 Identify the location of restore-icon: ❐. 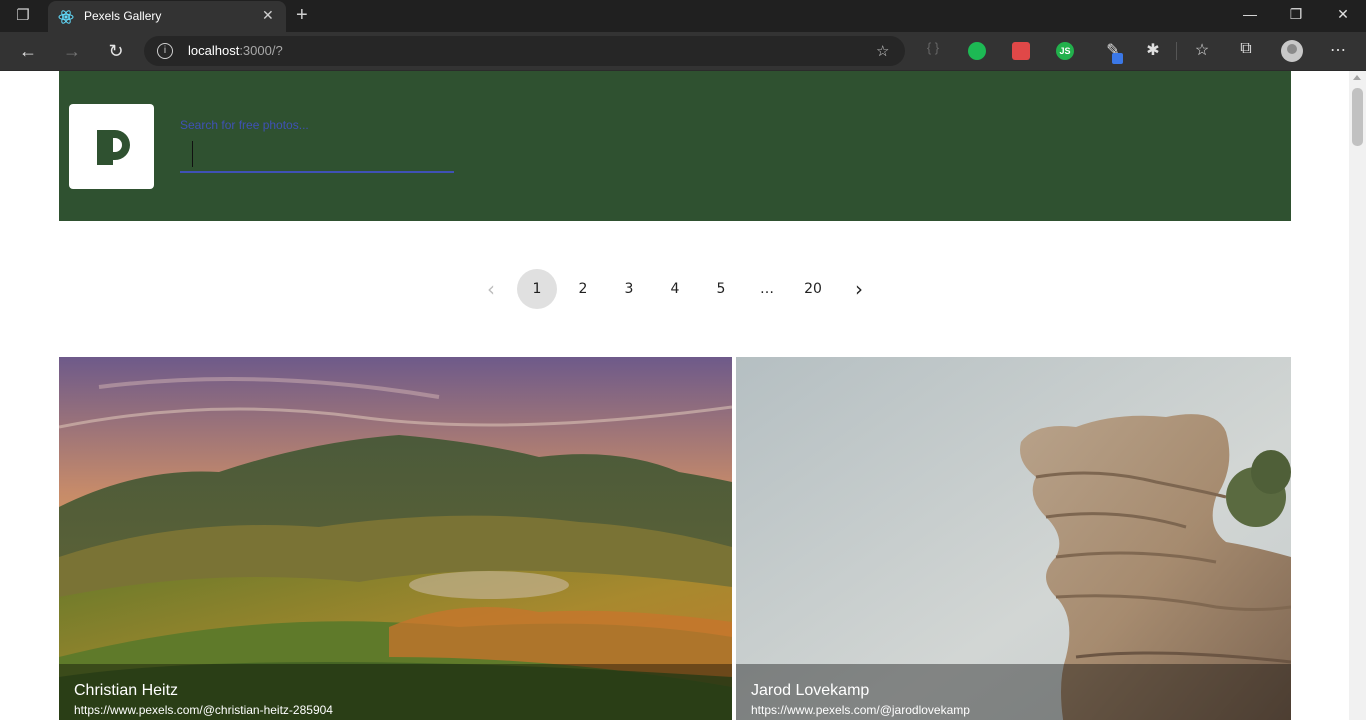
(1296, 14).